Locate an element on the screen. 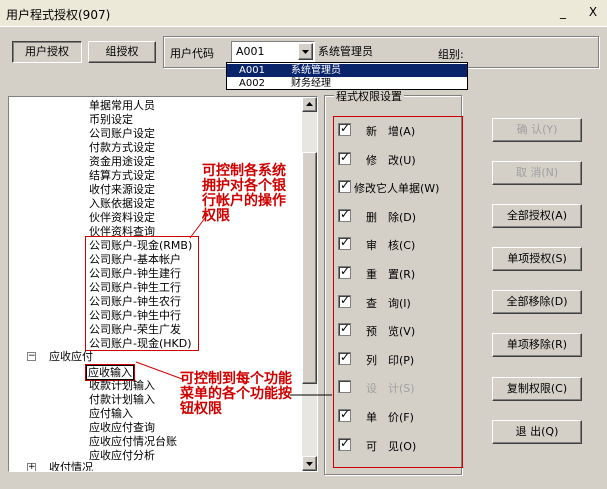  grant-all-button: 全部授权(A) is located at coordinates (537, 216).